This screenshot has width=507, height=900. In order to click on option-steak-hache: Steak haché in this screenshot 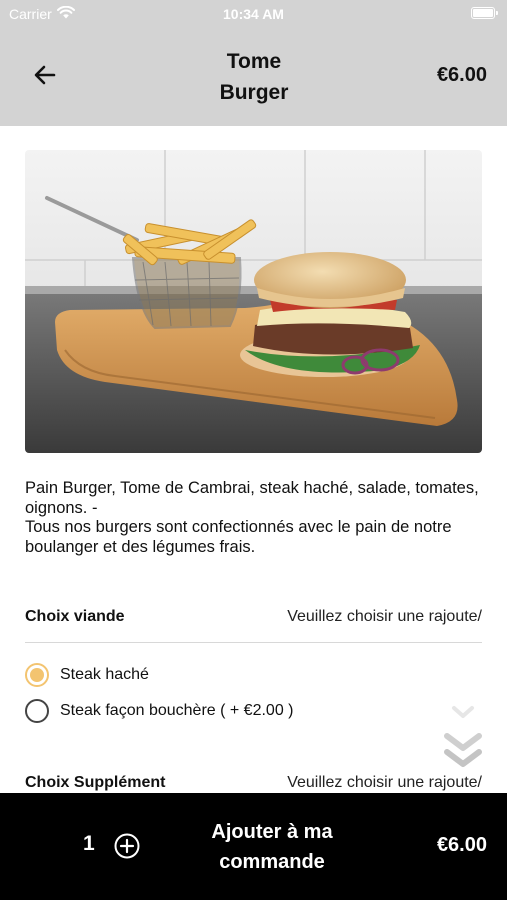, I will do `click(87, 675)`.